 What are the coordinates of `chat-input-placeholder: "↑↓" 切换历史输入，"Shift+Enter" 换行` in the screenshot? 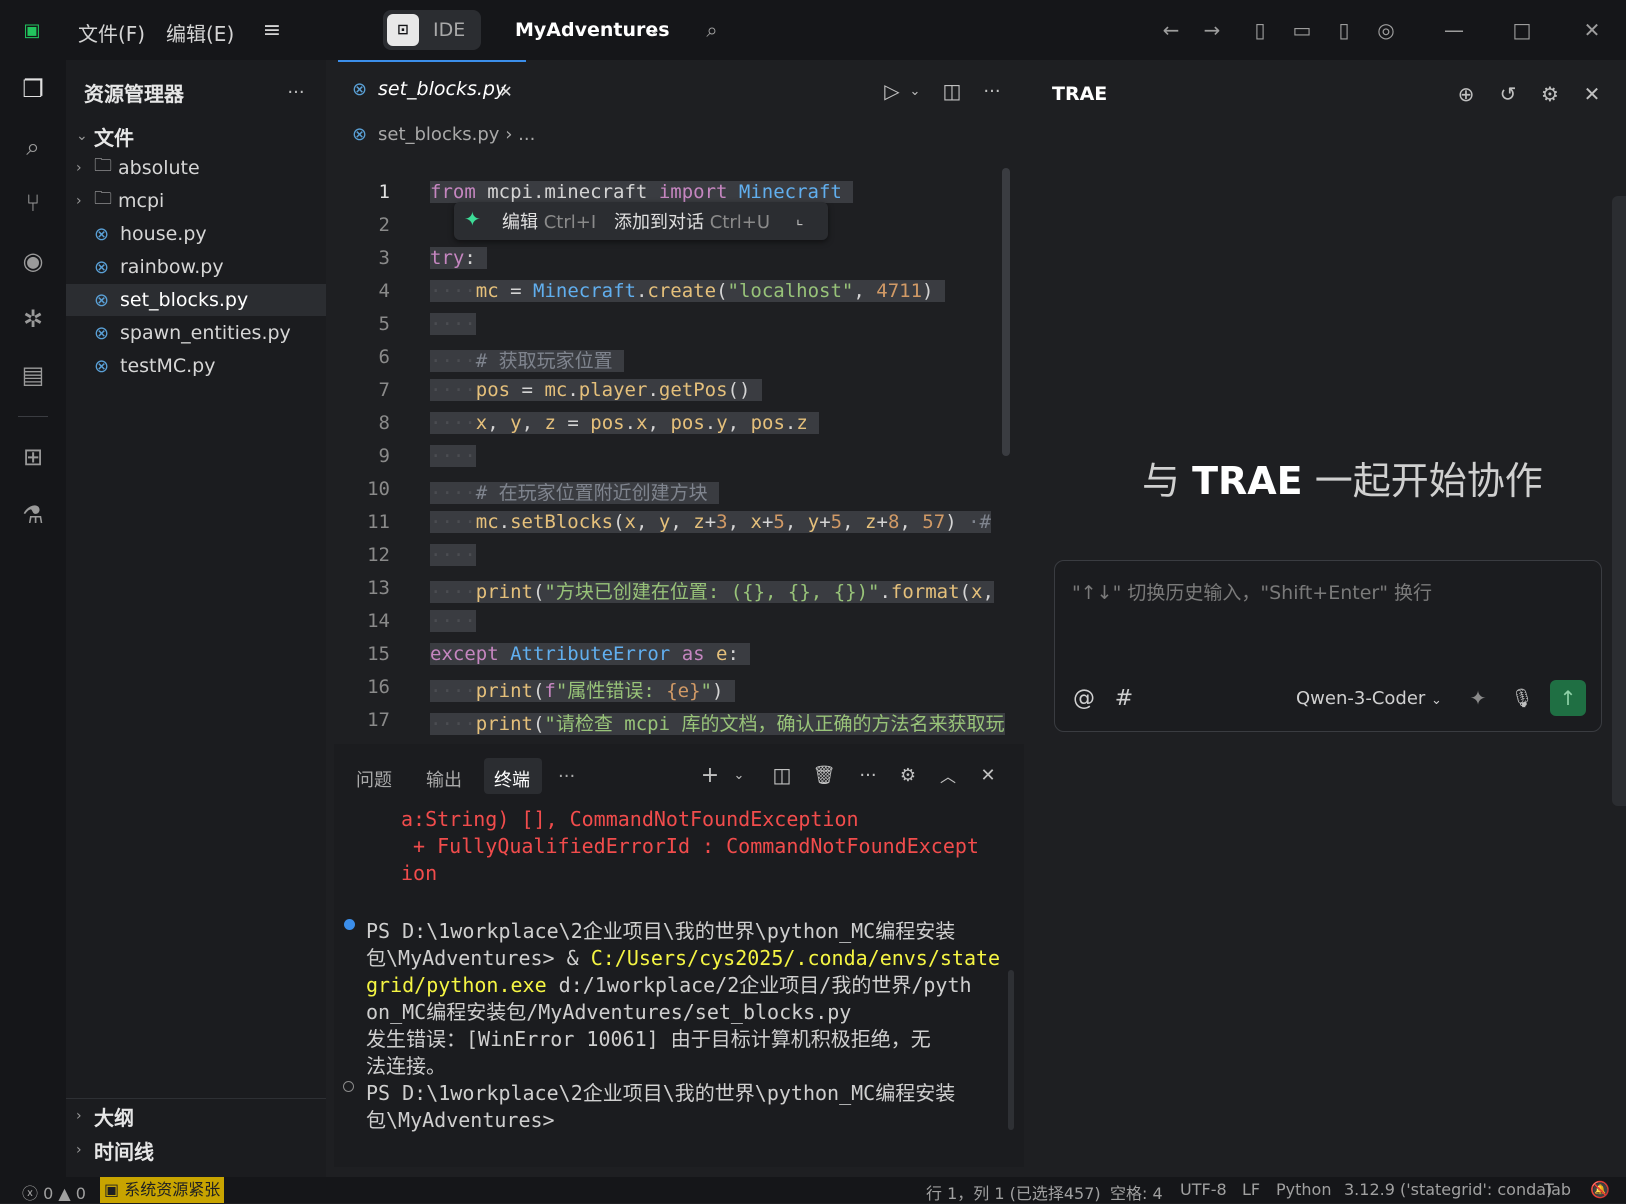 It's located at (1252, 591).